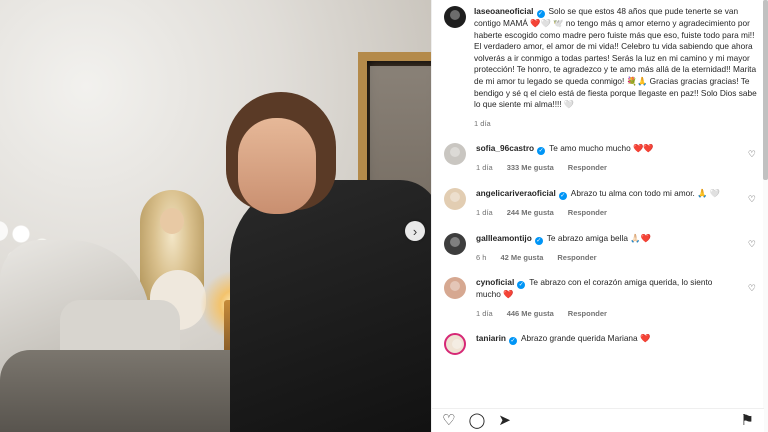  Describe the element at coordinates (504, 238) in the screenshot. I see `comment-username: gallleamontijo` at that location.